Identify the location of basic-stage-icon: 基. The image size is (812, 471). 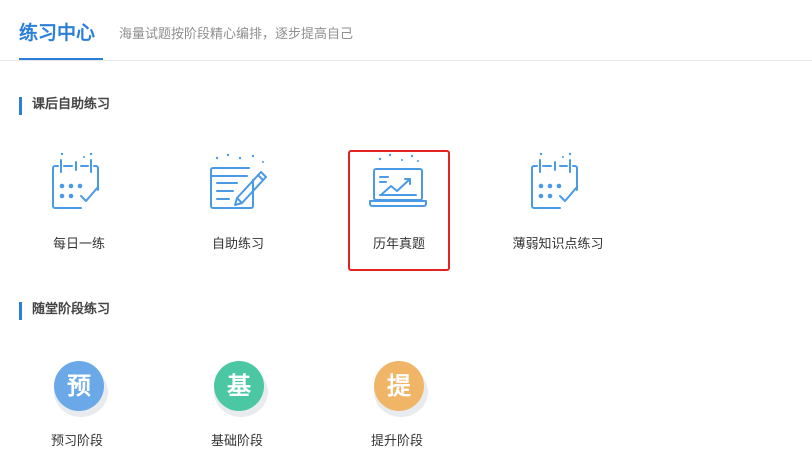
(239, 386).